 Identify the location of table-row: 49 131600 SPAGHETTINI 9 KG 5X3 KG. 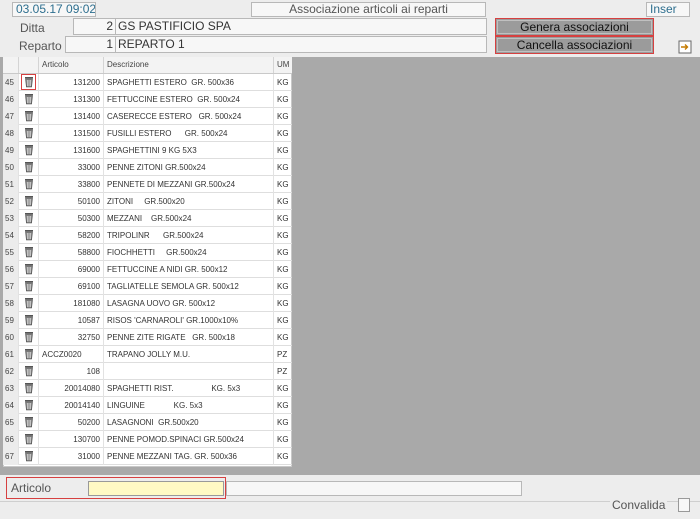
(147, 150).